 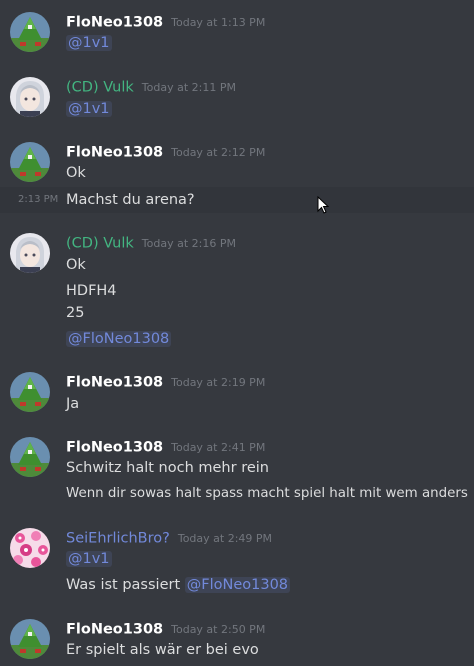 What do you see at coordinates (218, 629) in the screenshot?
I see `timestamp: Today at 2:50 PM` at bounding box center [218, 629].